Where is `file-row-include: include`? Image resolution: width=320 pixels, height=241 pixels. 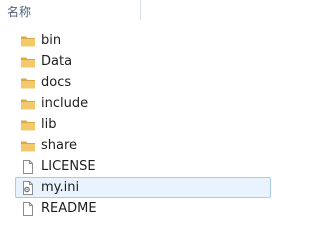 file-row-include: include is located at coordinates (135, 103).